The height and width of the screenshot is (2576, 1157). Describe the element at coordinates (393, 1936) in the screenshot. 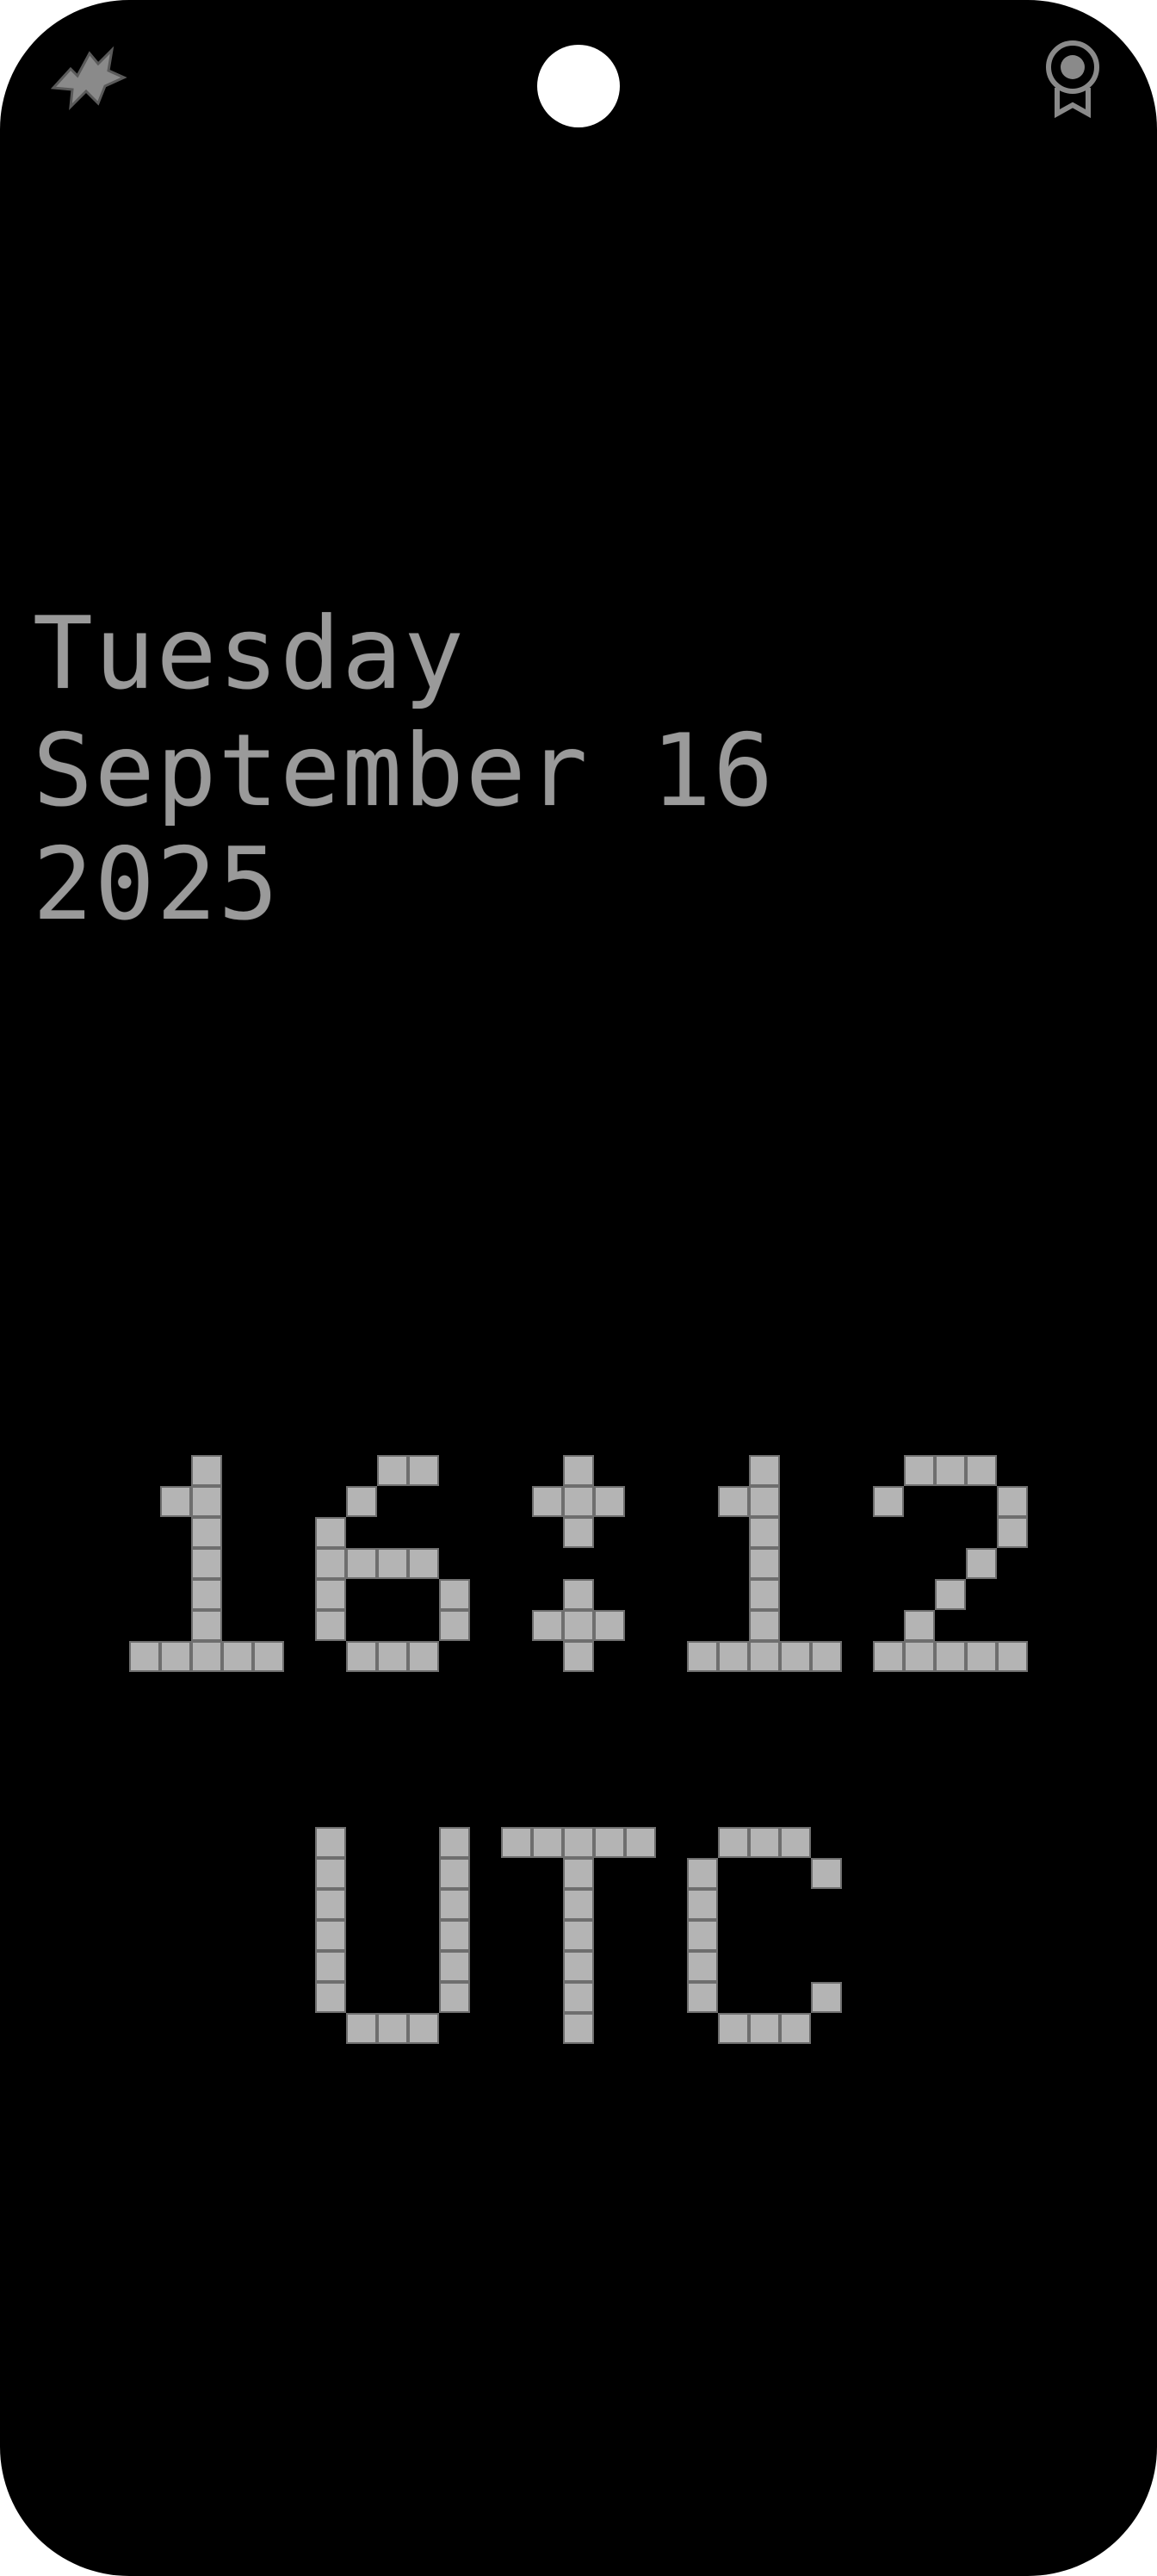

I see `glyph-U` at that location.